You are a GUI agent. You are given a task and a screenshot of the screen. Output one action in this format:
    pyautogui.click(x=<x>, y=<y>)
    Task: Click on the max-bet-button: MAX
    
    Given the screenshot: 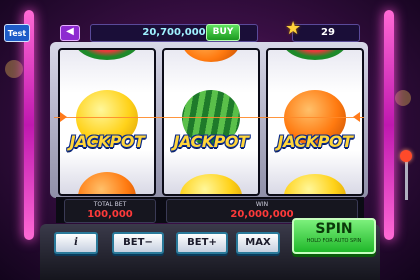 What is the action you would take?
    pyautogui.click(x=258, y=243)
    